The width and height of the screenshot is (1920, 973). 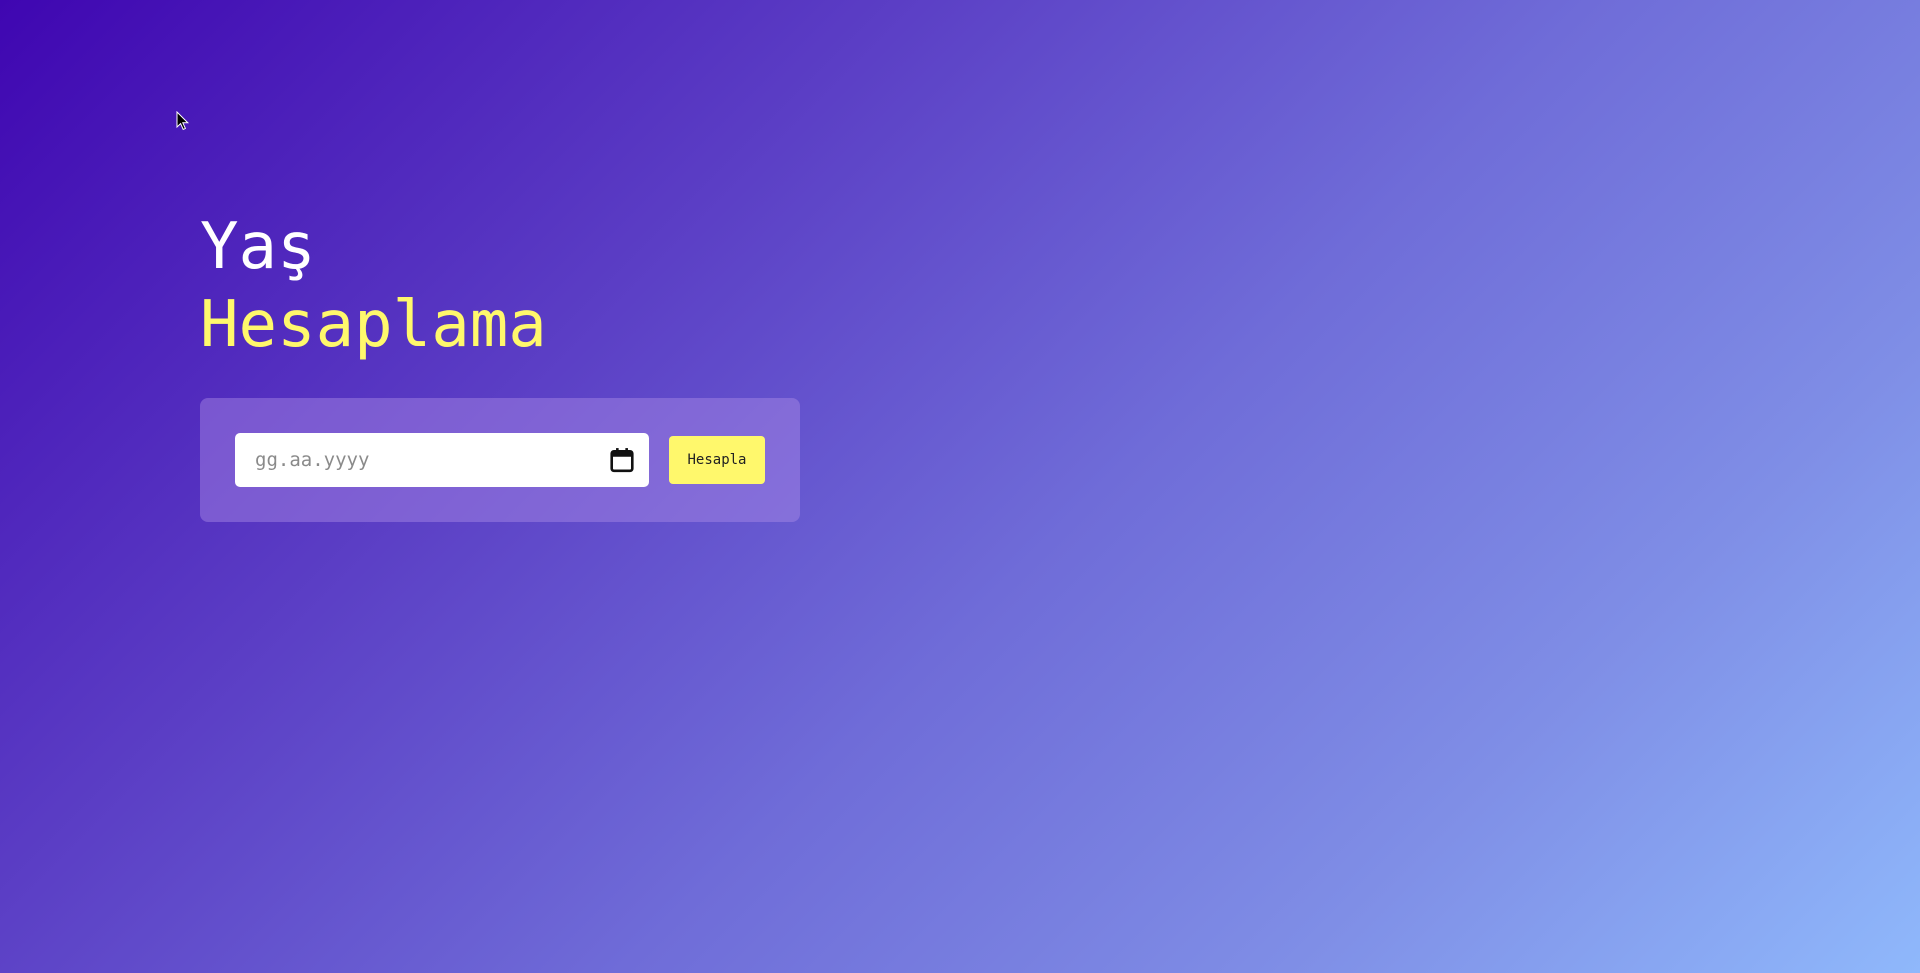 I want to click on calendar-icon, so click(x=622, y=460).